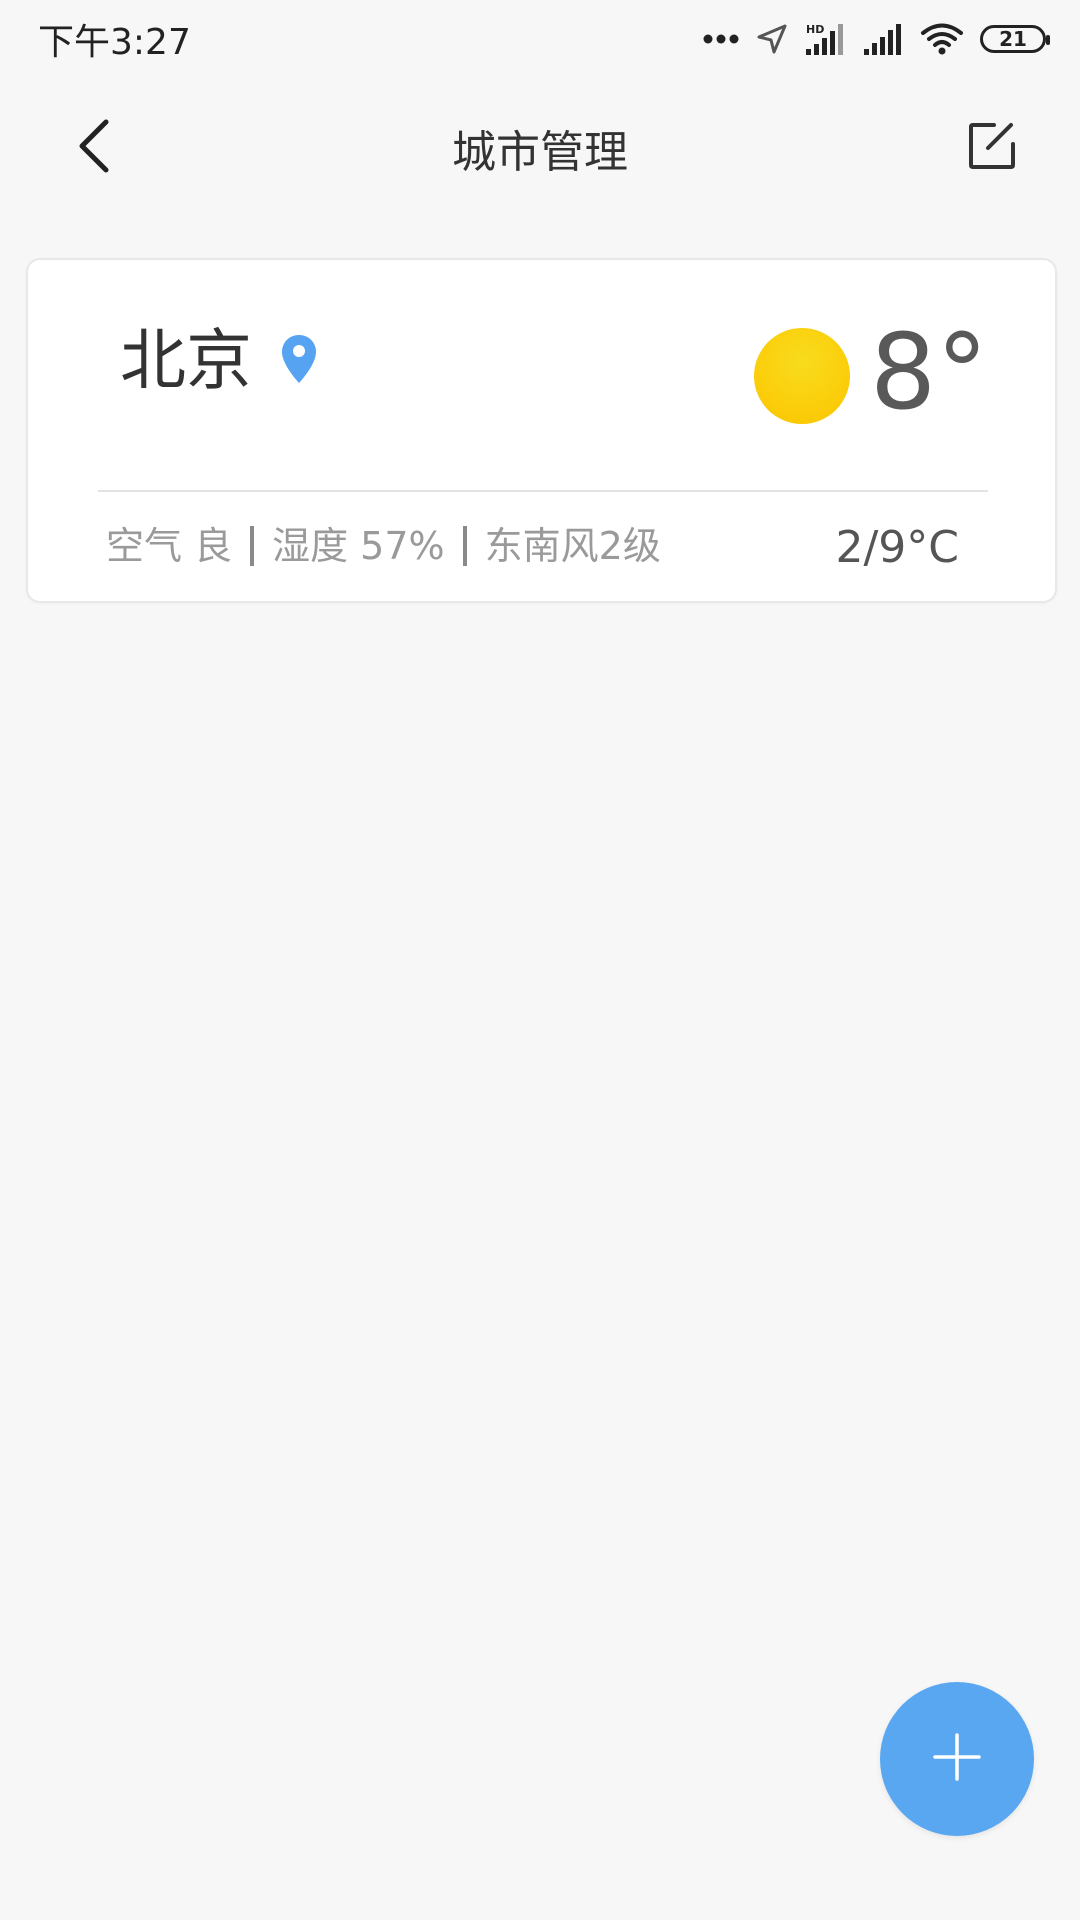 Image resolution: width=1080 pixels, height=1920 pixels. Describe the element at coordinates (825, 39) in the screenshot. I see `hd-signal-icon: HD` at that location.